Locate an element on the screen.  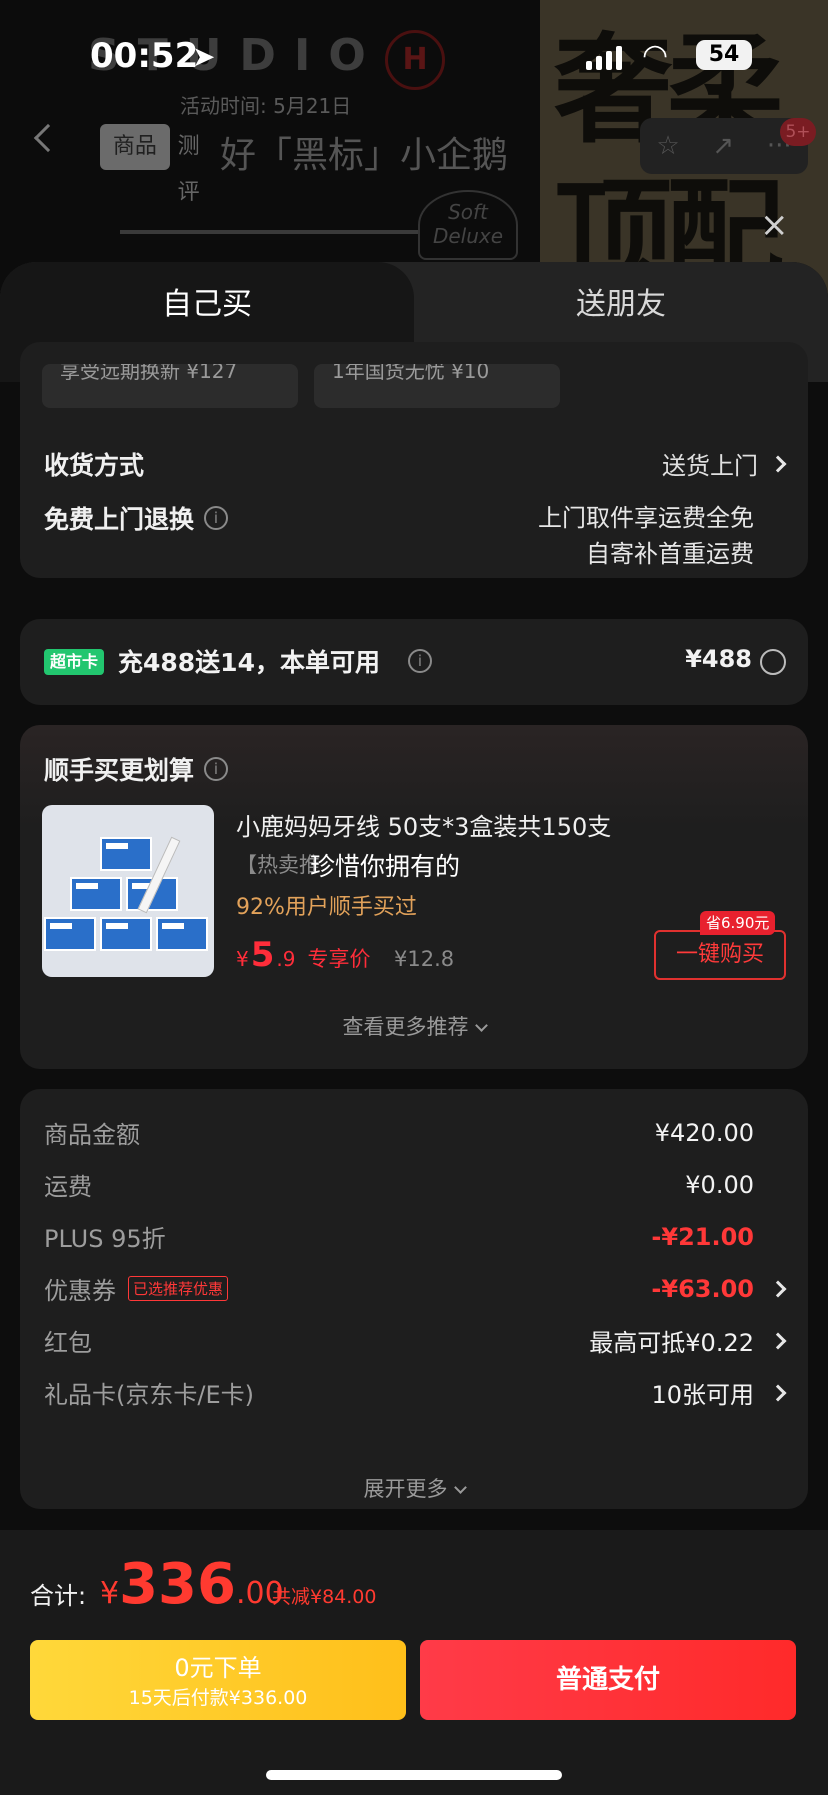
tab-send-to-friend: 送朋友 is located at coordinates (621, 307).